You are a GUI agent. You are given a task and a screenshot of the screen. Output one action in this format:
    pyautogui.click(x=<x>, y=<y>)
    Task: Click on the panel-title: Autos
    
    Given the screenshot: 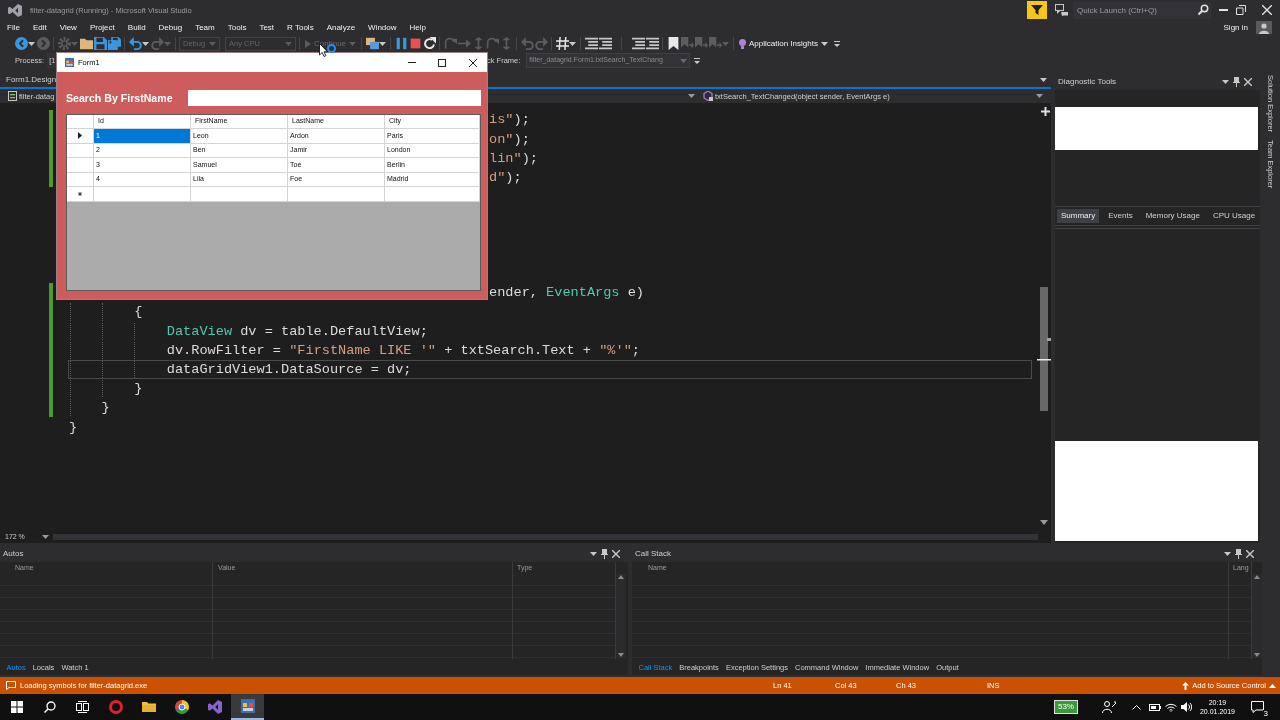 What is the action you would take?
    pyautogui.click(x=13, y=553)
    